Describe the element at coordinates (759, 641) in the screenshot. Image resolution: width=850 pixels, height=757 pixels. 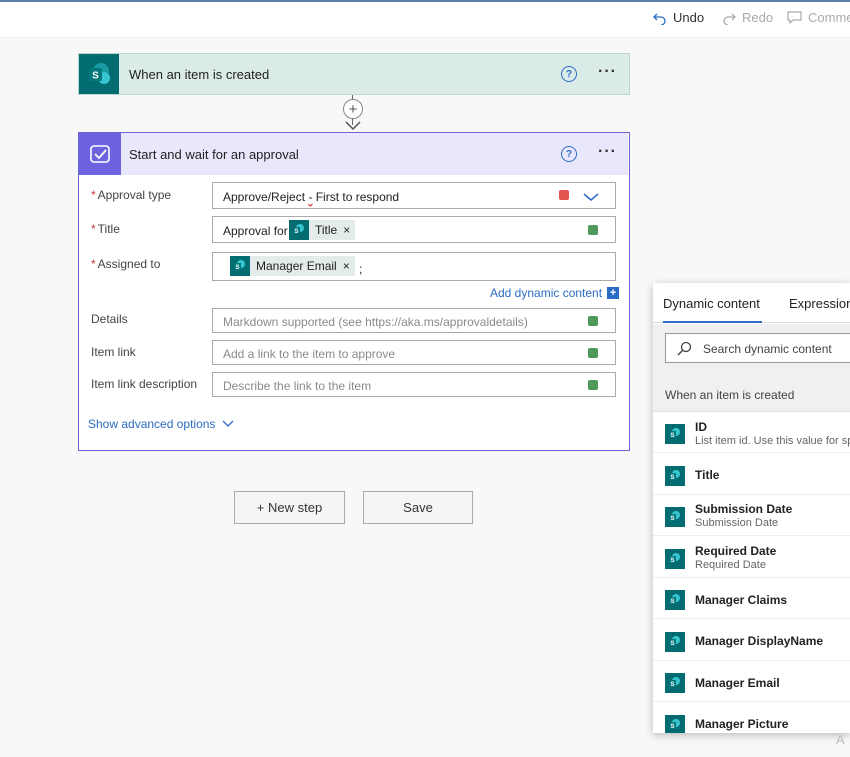
I see `dynamic-item-name: Manager DisplayName` at that location.